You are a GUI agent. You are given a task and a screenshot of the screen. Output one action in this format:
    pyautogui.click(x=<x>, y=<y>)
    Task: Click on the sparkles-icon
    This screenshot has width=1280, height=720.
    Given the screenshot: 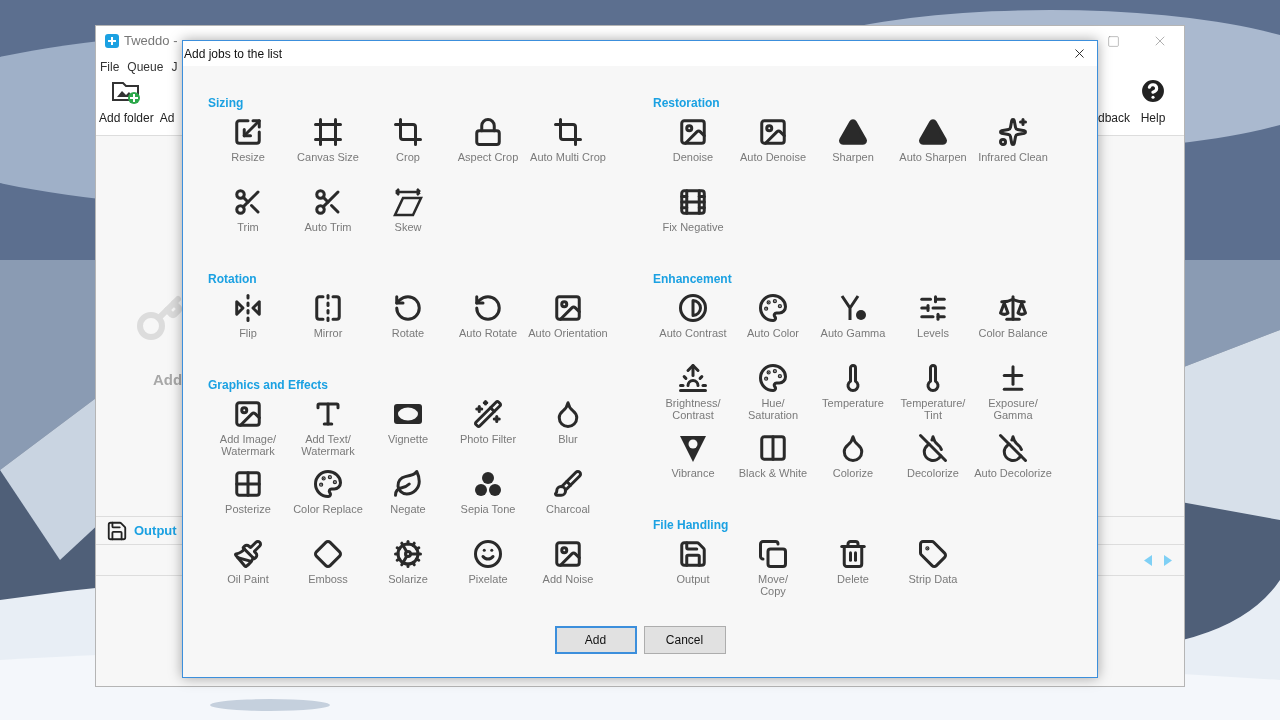 What is the action you would take?
    pyautogui.click(x=1013, y=132)
    